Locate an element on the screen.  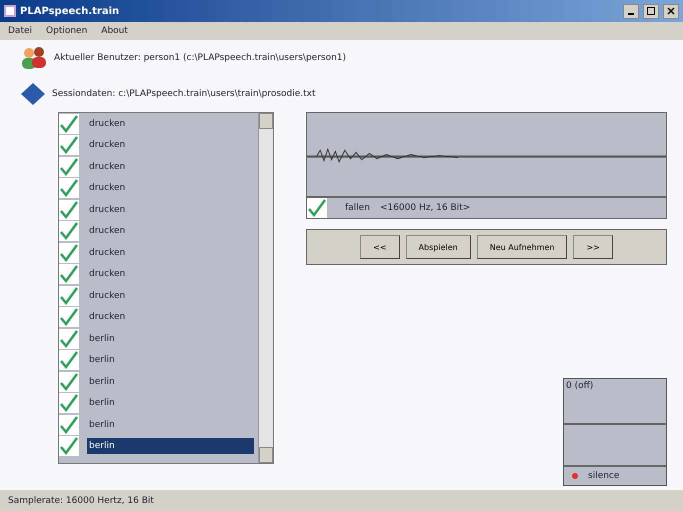
minimize-button is located at coordinates (631, 11).